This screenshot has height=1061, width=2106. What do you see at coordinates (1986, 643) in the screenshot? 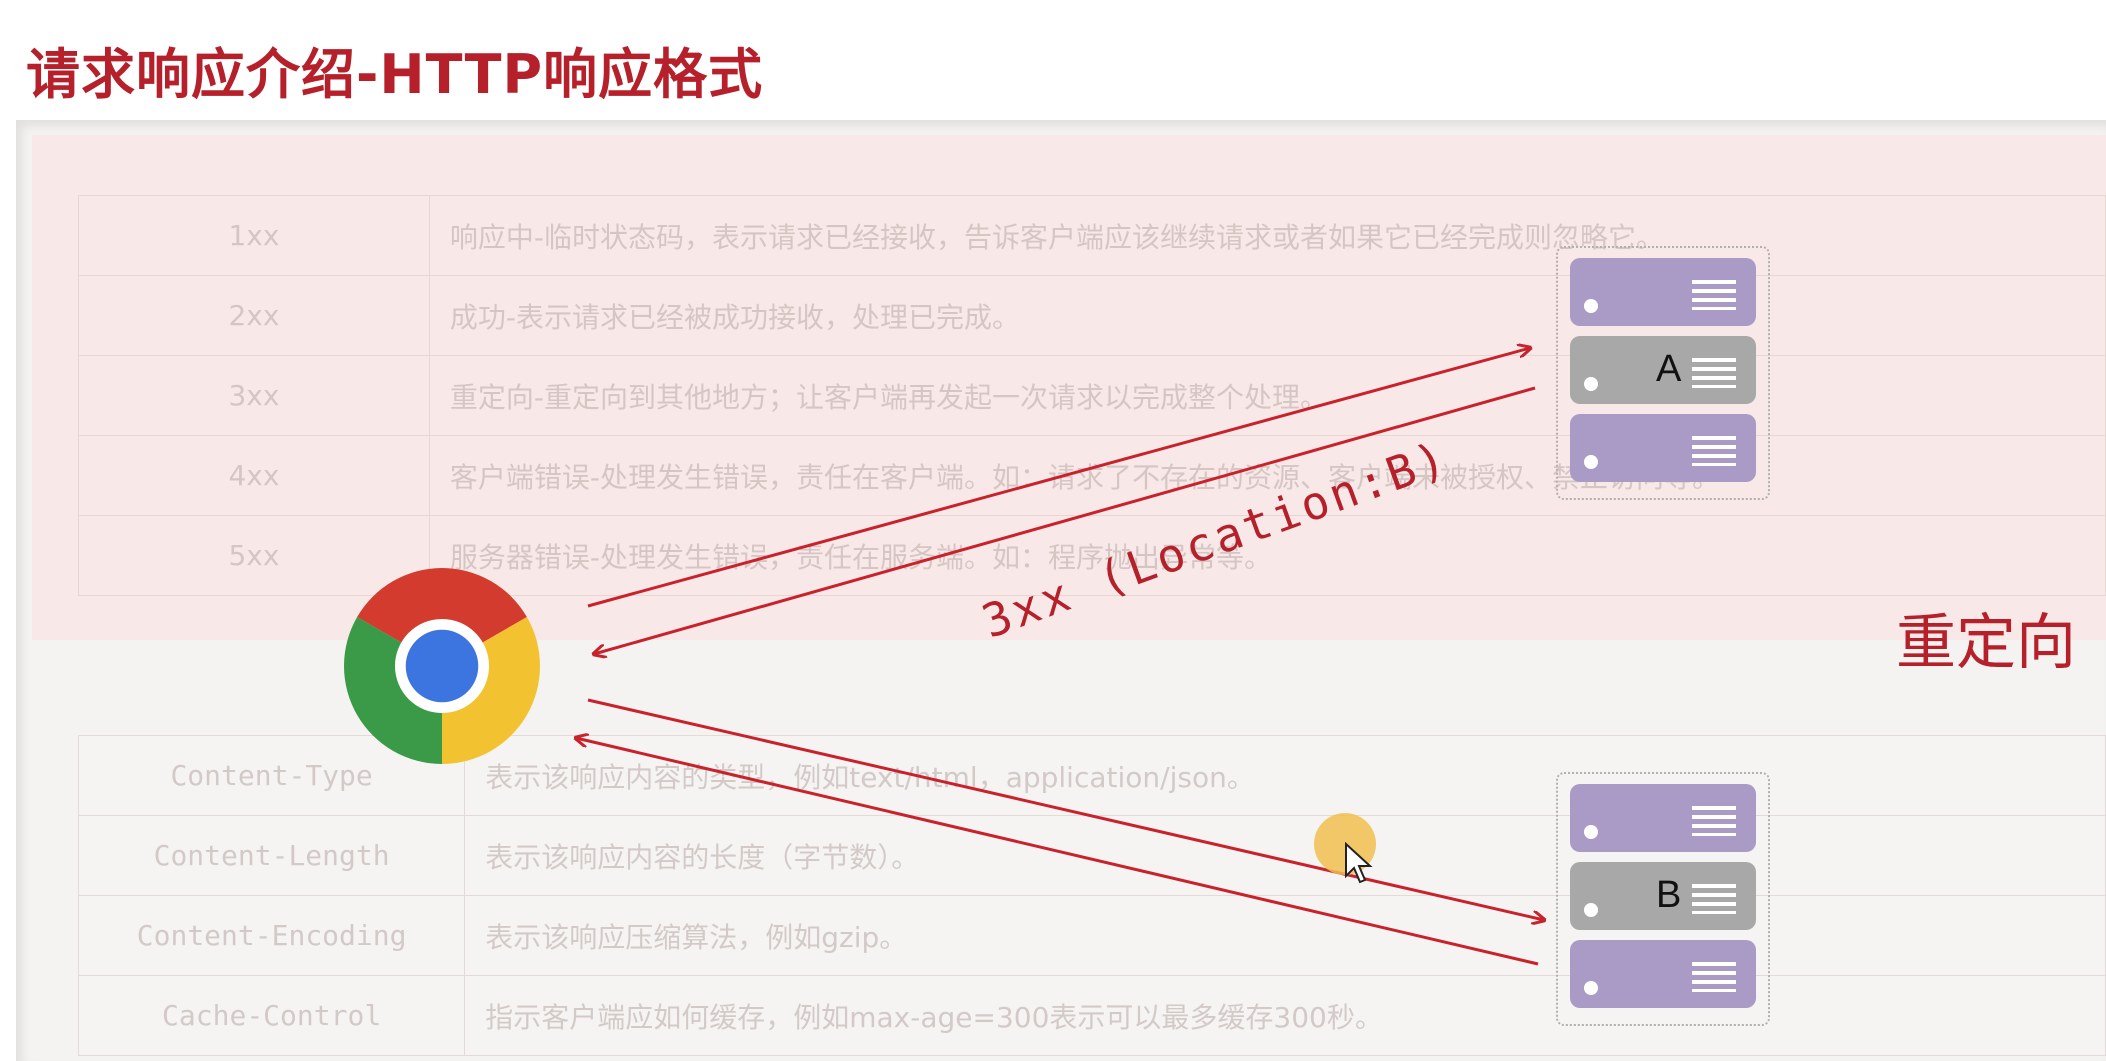
I see `redirect-concept-label: 重定向` at bounding box center [1986, 643].